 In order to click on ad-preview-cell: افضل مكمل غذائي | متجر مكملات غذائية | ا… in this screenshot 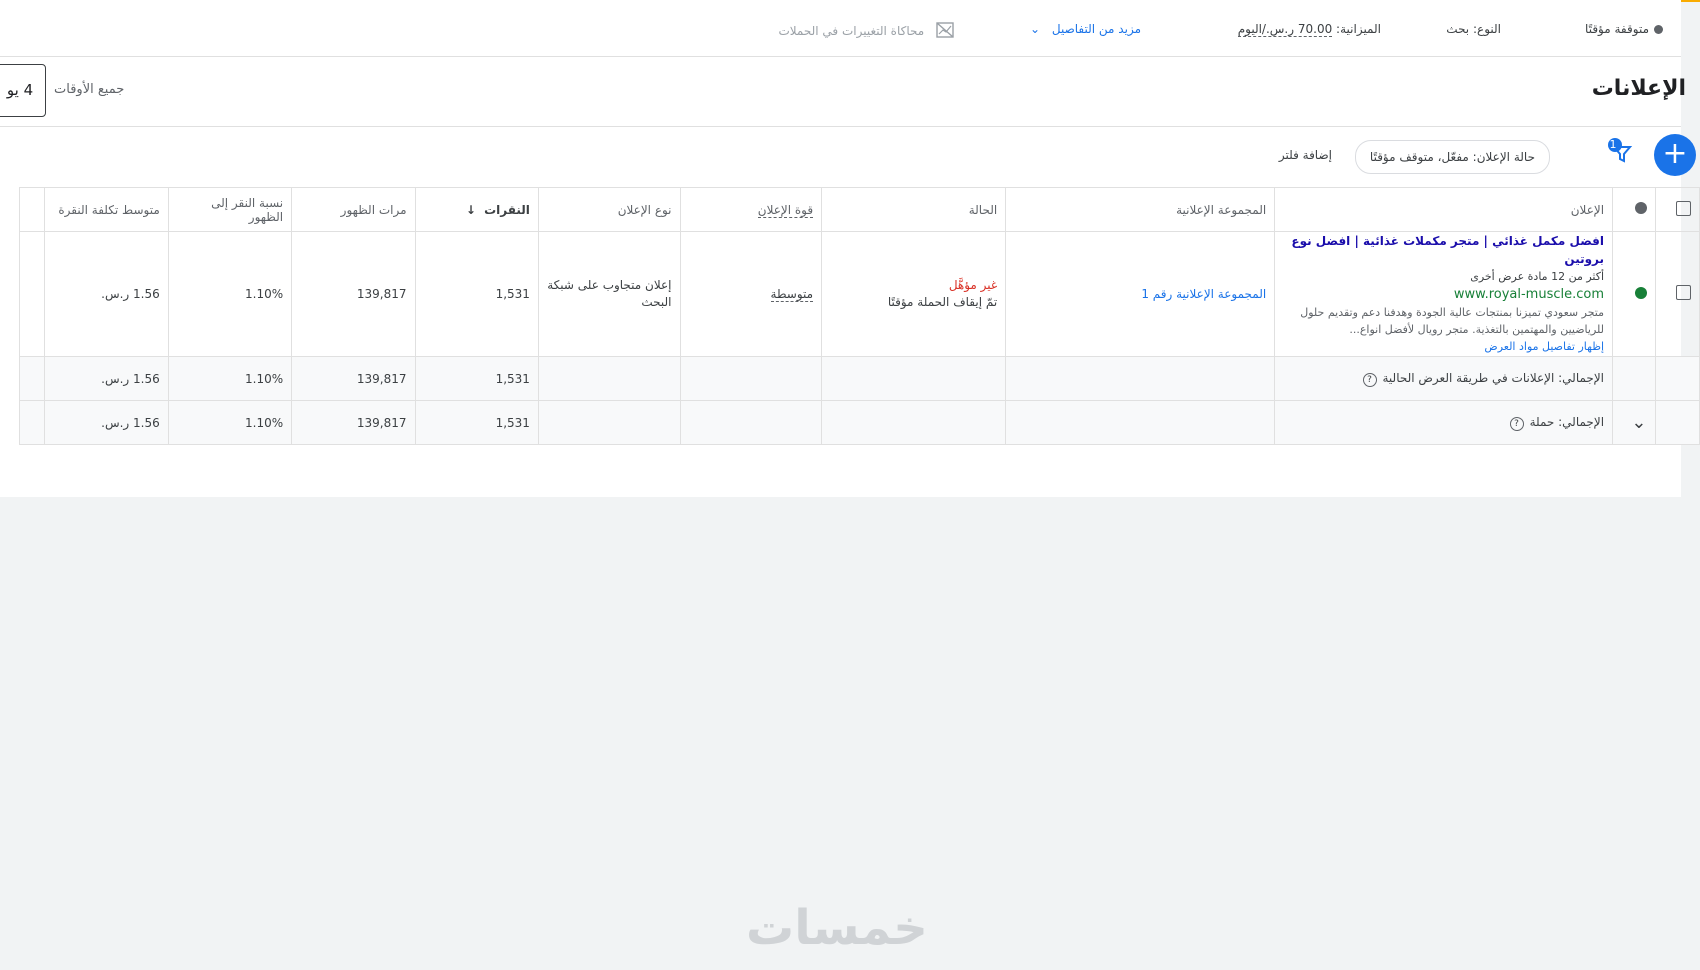, I will do `click(1444, 294)`.